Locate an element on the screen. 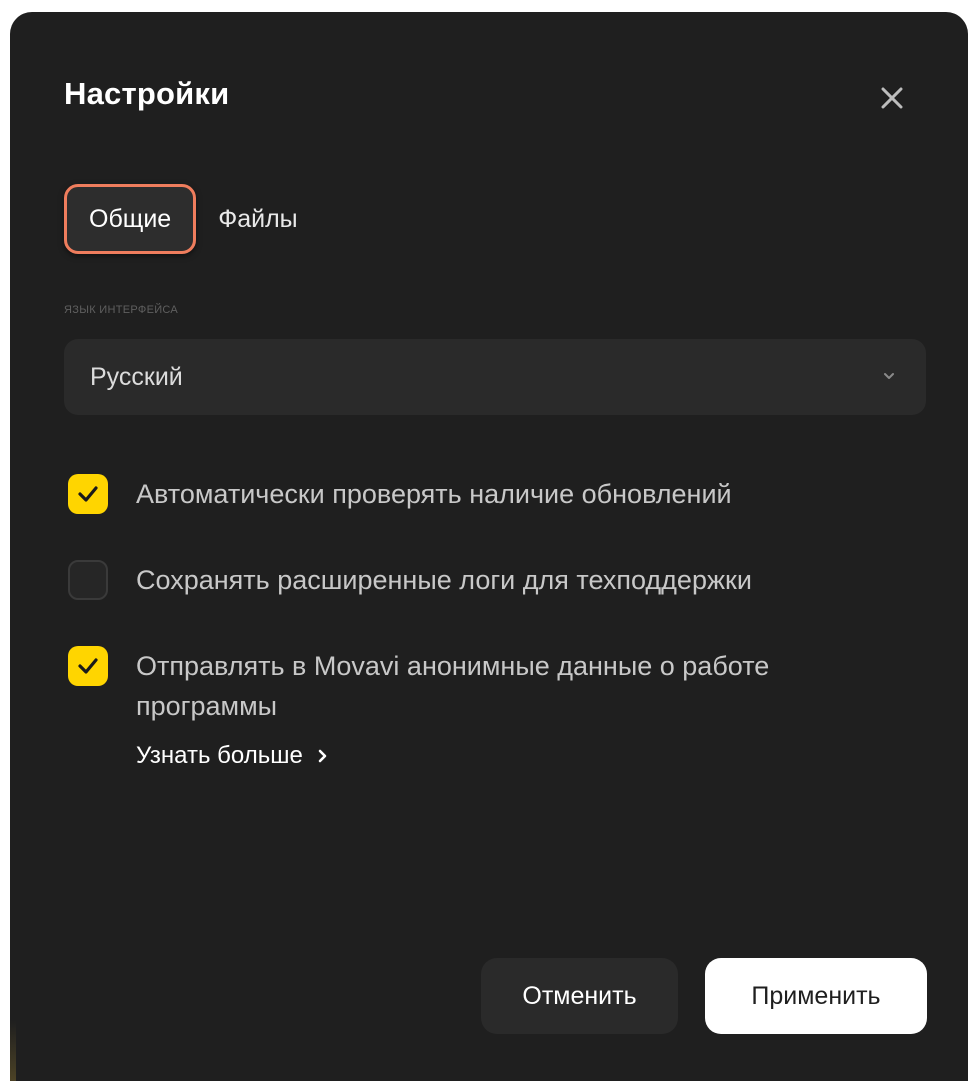 The width and height of the screenshot is (968, 1081). language-label: ЯЗЫК ИНТЕРФЕЙСА is located at coordinates (121, 310).